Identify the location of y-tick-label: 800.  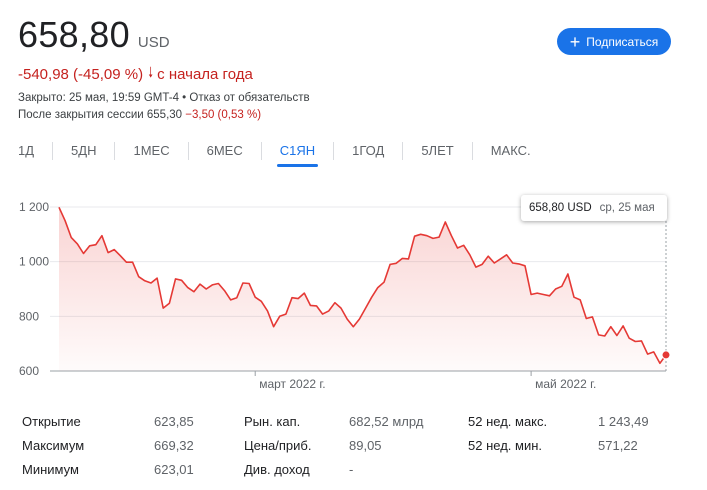
(29, 316).